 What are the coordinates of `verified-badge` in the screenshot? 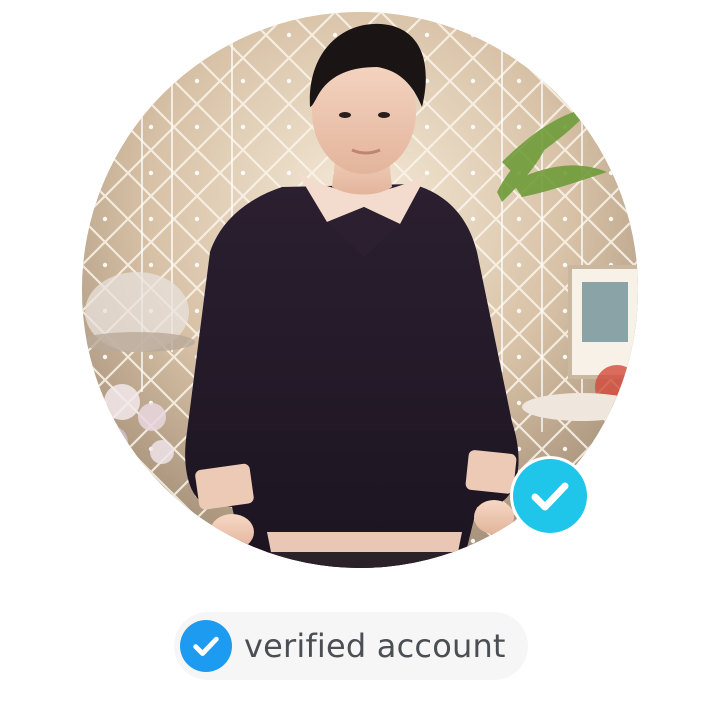 It's located at (550, 496).